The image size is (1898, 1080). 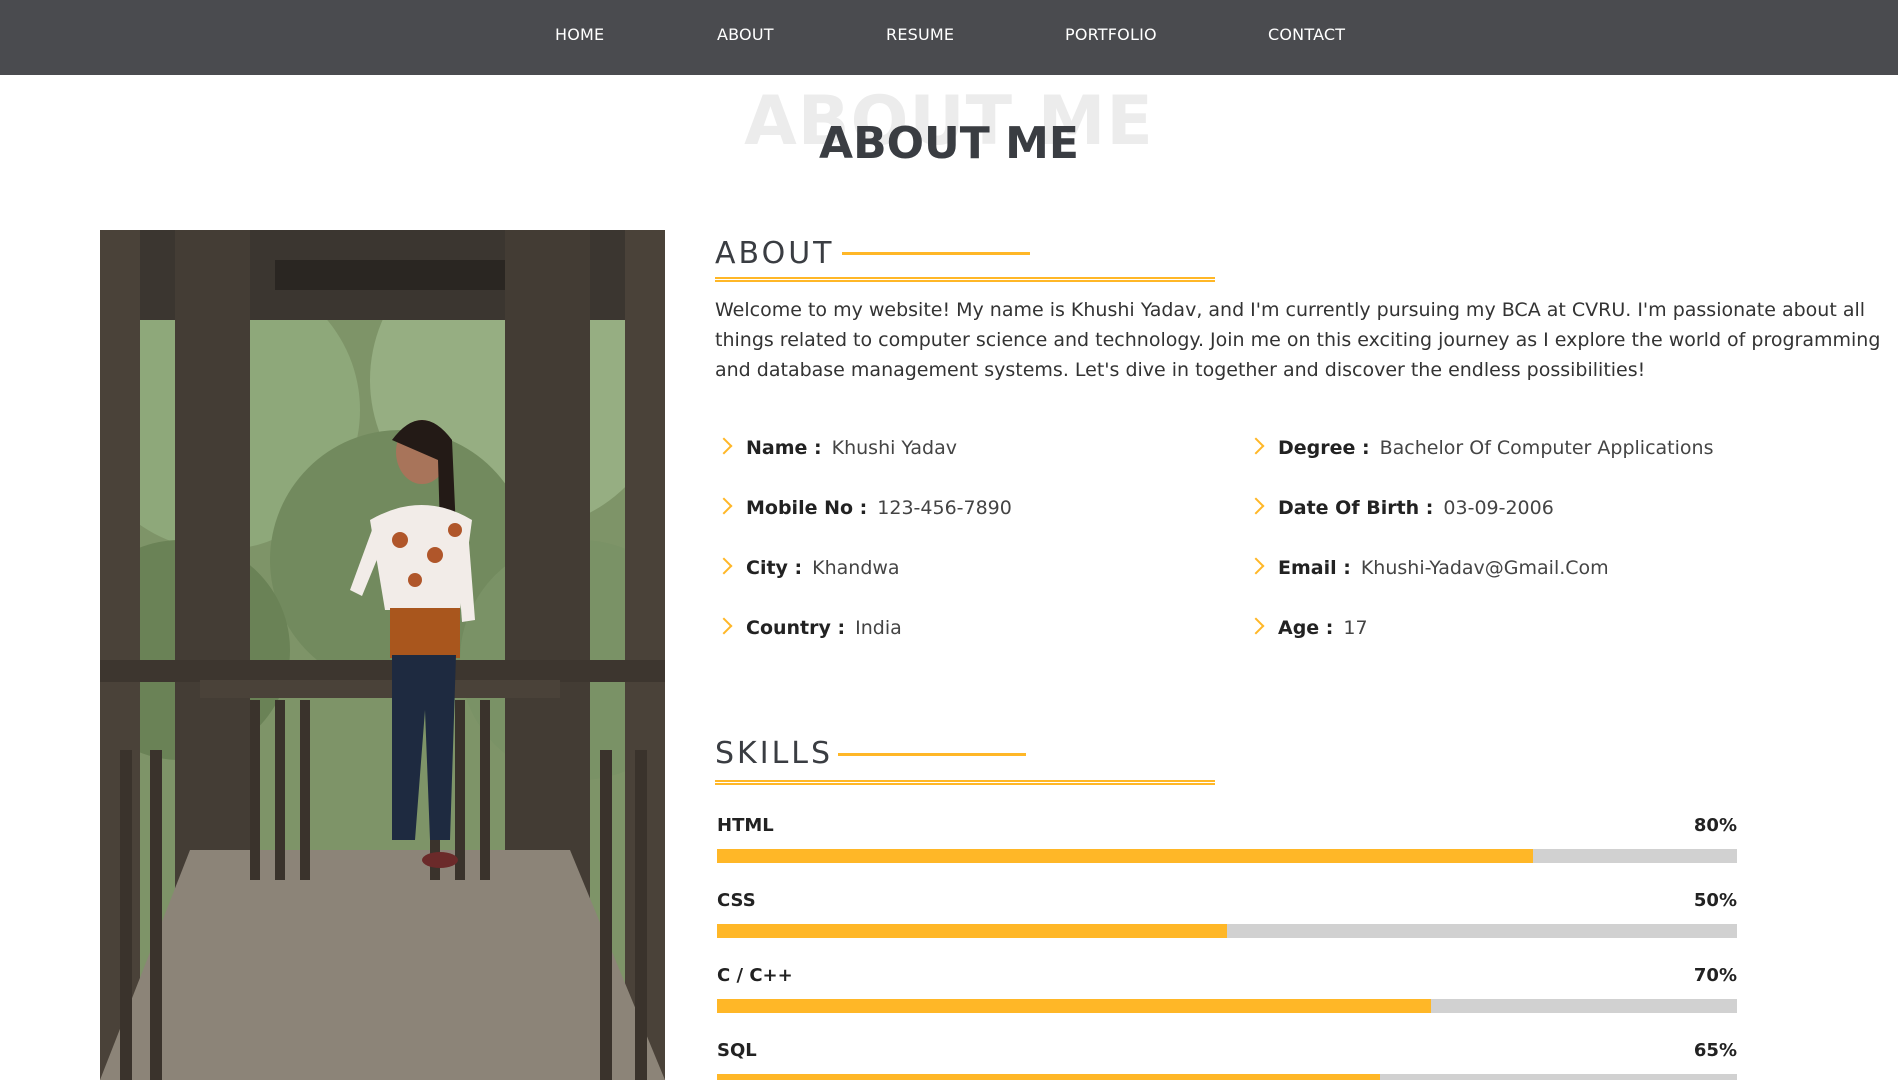 I want to click on skills-heading: SKILLS, so click(x=774, y=753).